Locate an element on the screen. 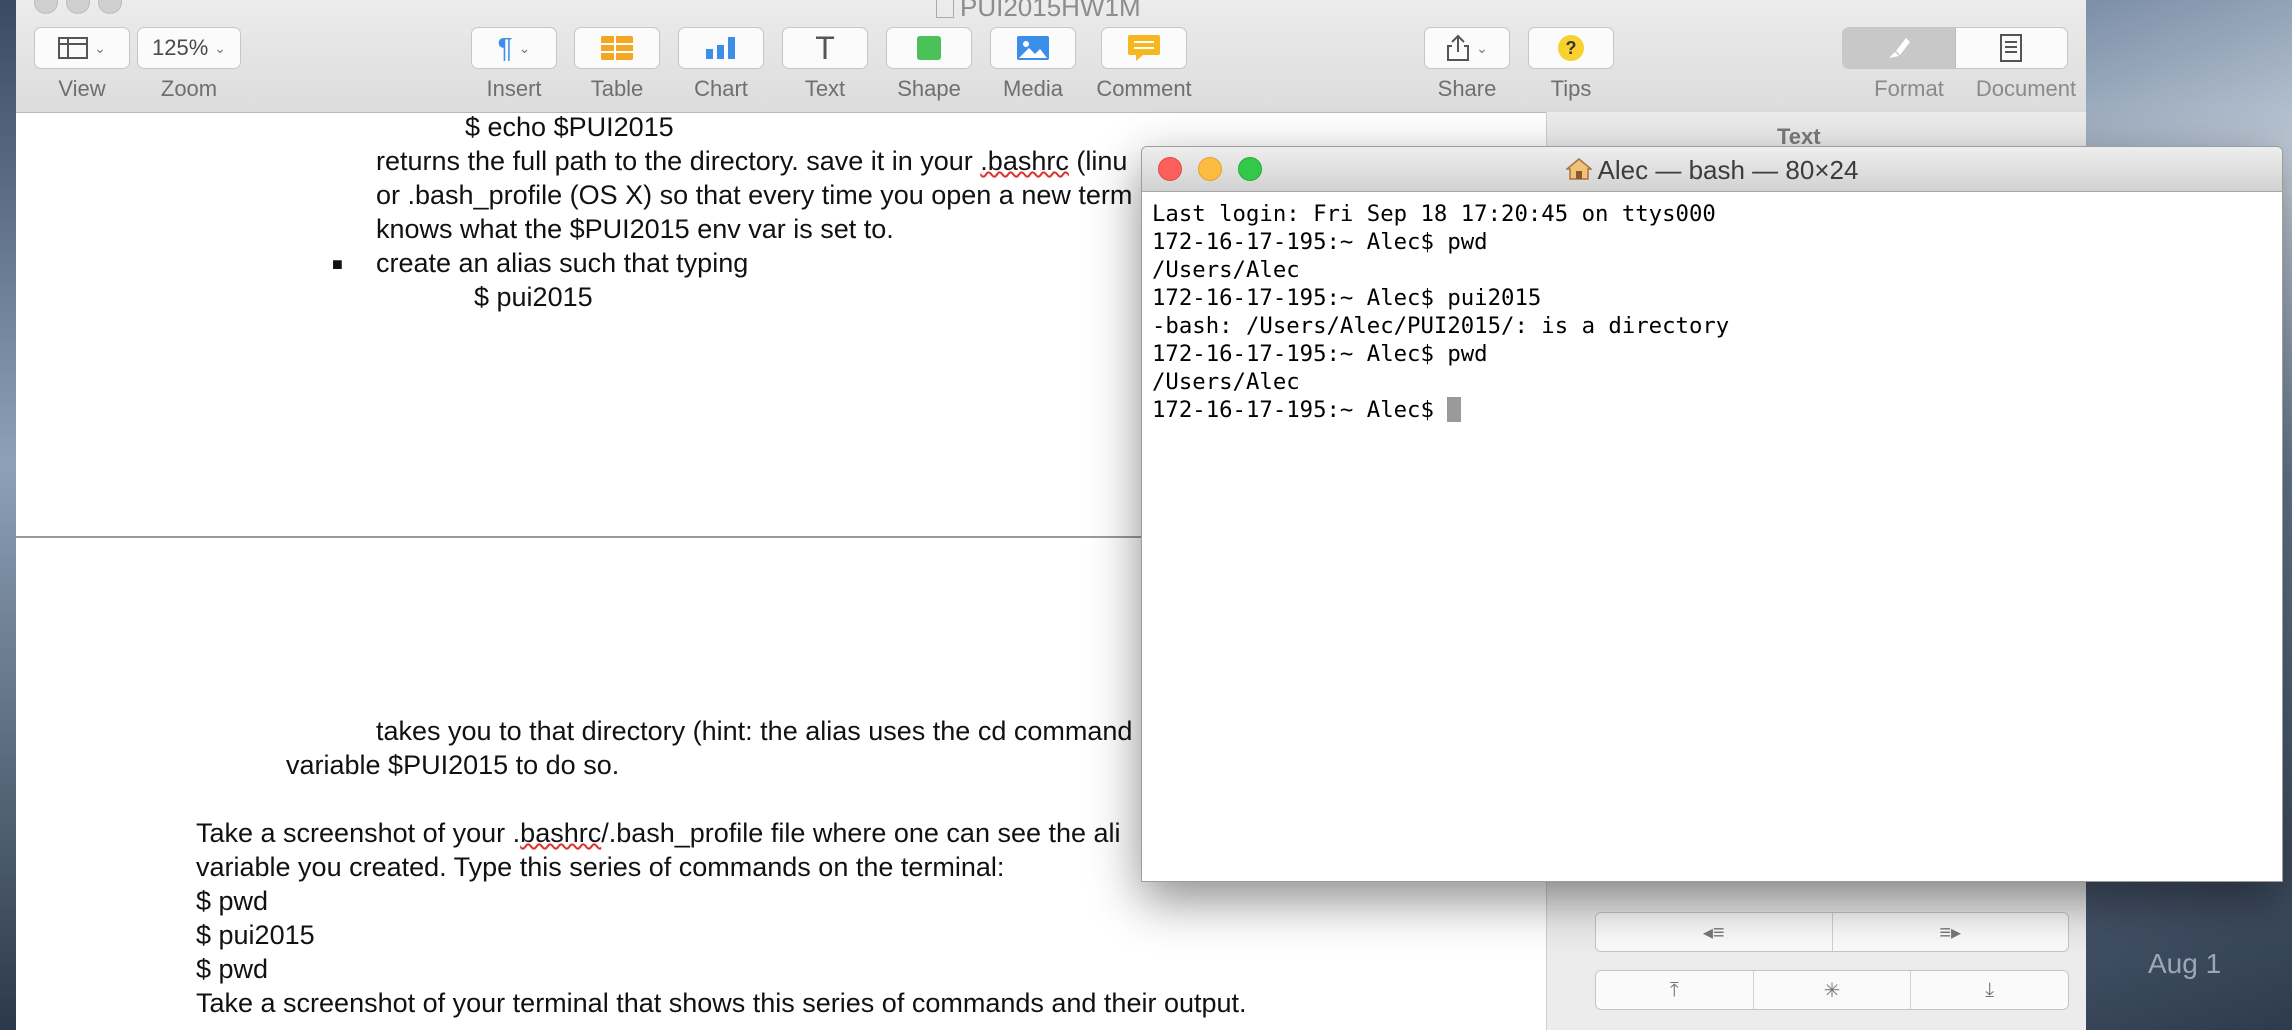 The image size is (2292, 1030). terminal-titlebar: Alec — bash — 80×24 is located at coordinates (1712, 169).